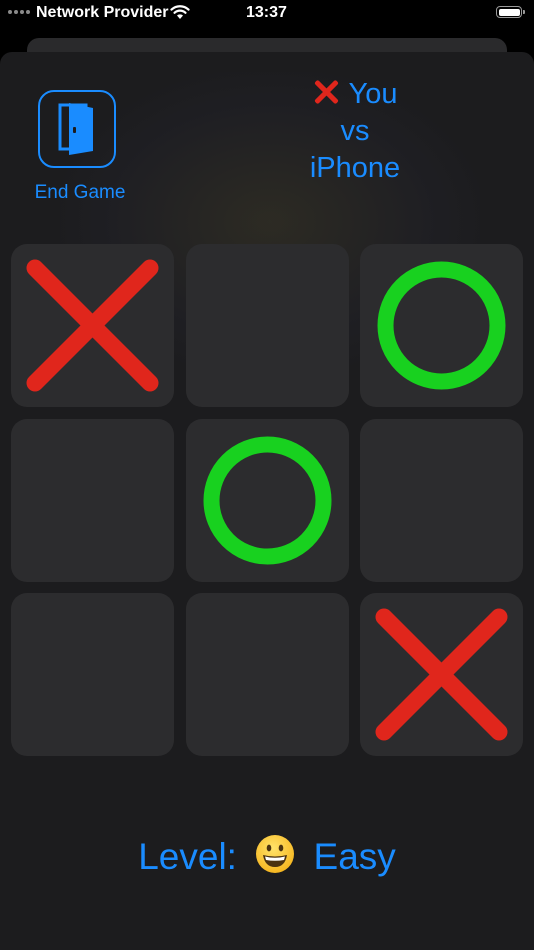  What do you see at coordinates (19, 12) in the screenshot?
I see `signal-icon` at bounding box center [19, 12].